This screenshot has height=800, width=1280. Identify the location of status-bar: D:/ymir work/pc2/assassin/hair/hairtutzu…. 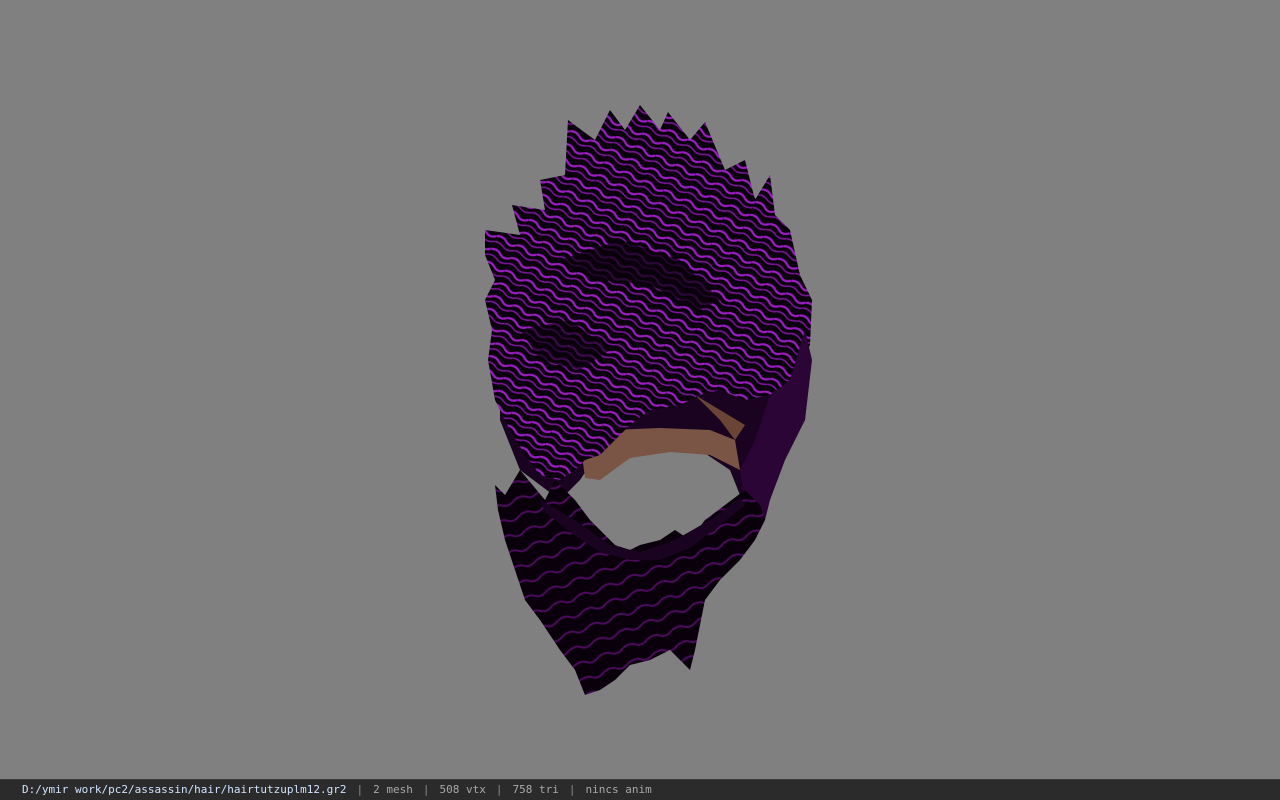
(640, 789).